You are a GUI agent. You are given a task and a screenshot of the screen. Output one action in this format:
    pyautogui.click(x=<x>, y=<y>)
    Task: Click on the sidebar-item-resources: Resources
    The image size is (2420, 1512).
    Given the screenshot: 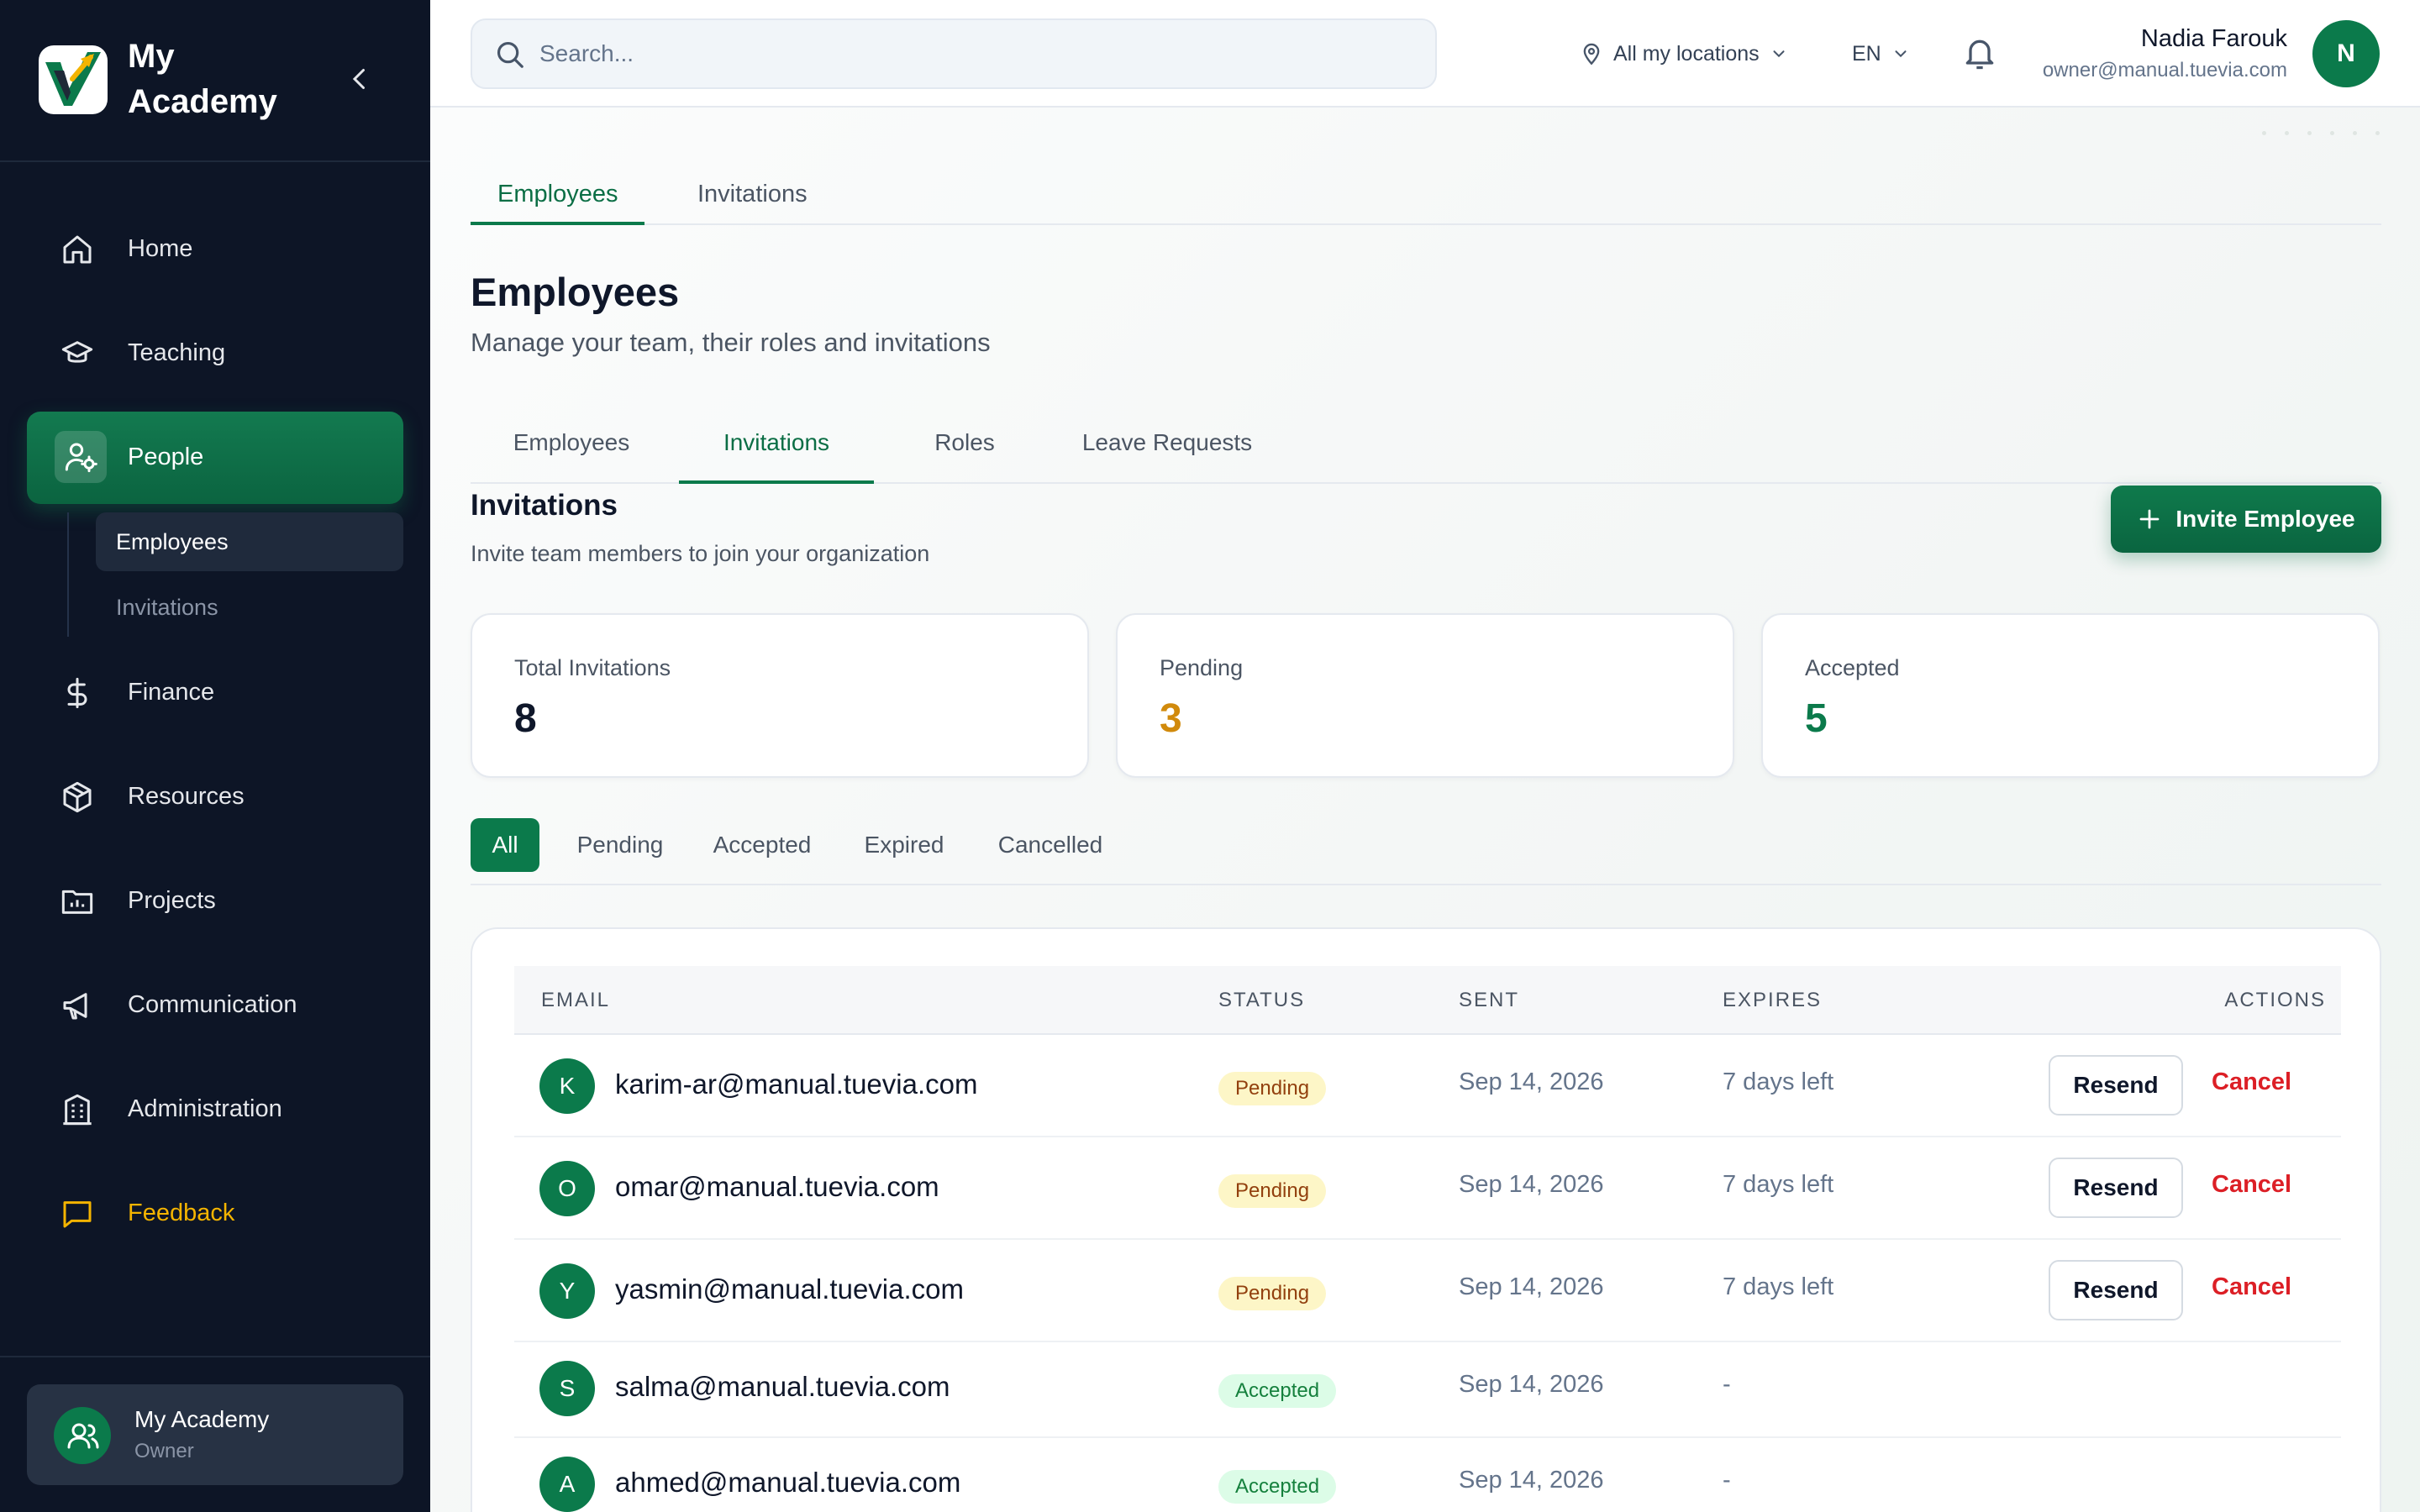 What is the action you would take?
    pyautogui.click(x=215, y=797)
    